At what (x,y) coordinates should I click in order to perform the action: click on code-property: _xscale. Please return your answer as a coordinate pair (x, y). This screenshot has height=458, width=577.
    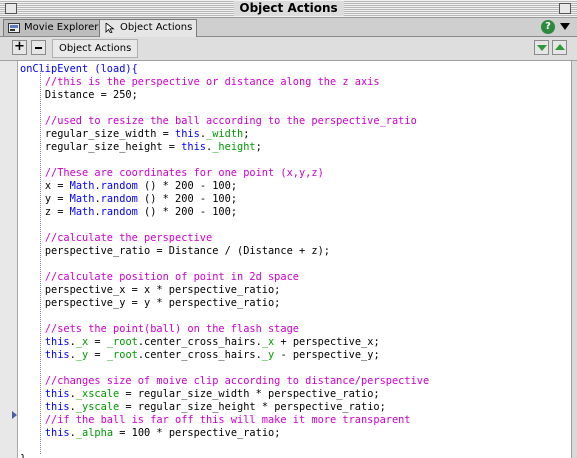
    Looking at the image, I should click on (97, 394).